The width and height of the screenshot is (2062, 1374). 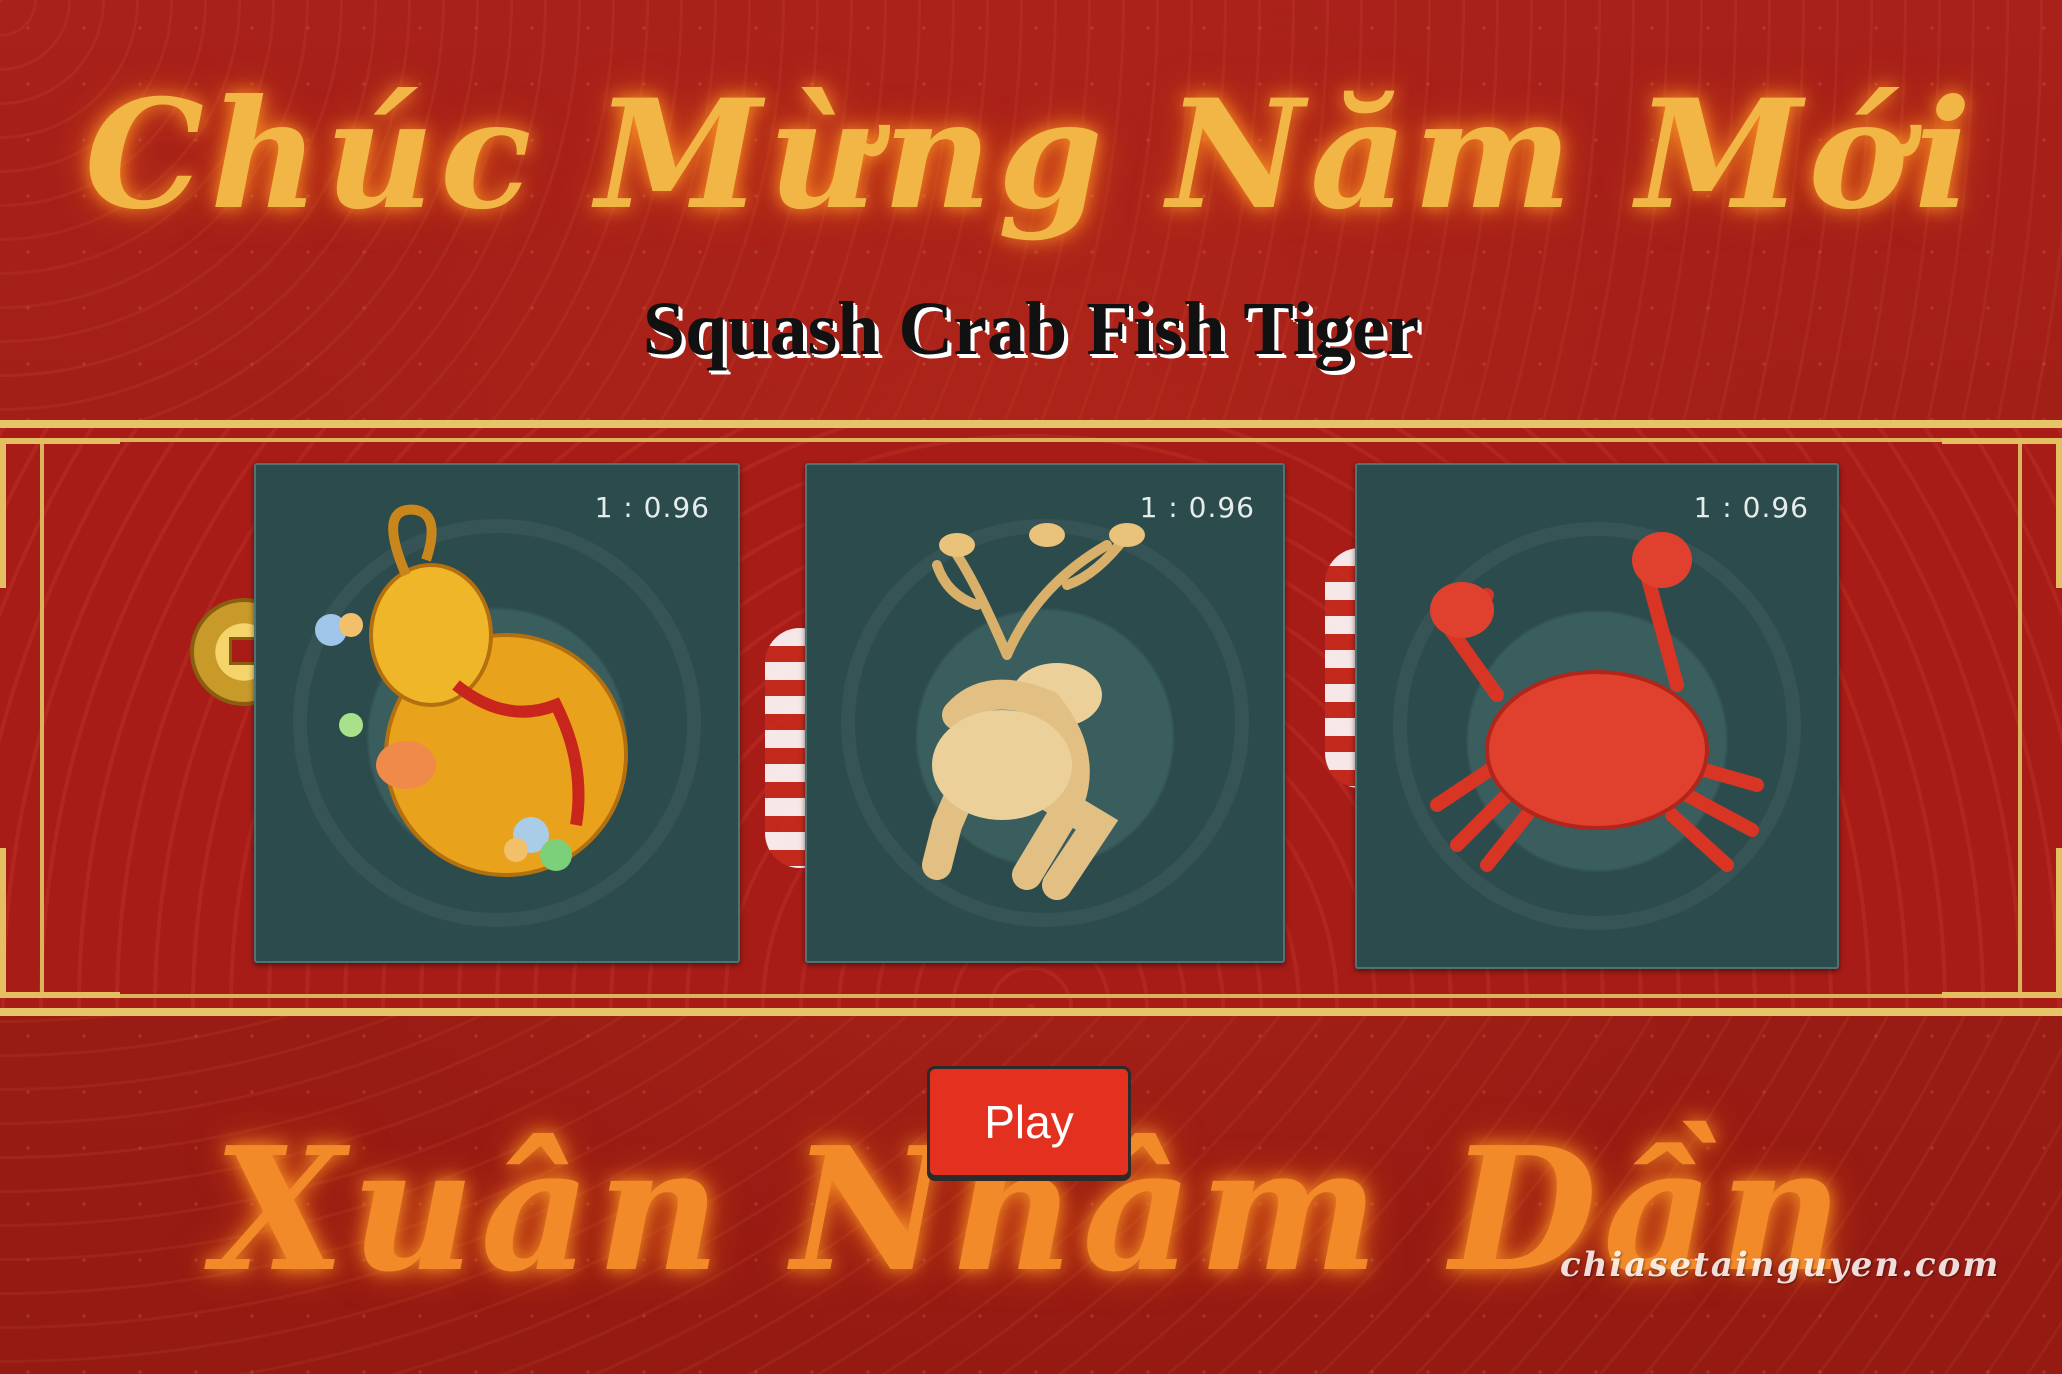 I want to click on watermark: chiasetainguyen.com, so click(x=1780, y=1265).